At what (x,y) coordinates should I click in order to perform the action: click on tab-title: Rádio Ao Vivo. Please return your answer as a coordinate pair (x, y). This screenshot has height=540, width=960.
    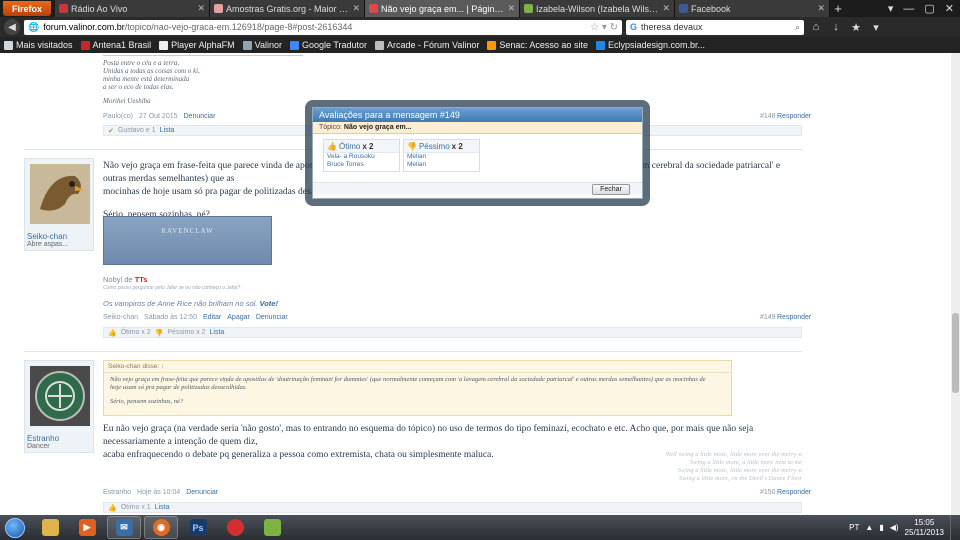
    Looking at the image, I should click on (99, 8).